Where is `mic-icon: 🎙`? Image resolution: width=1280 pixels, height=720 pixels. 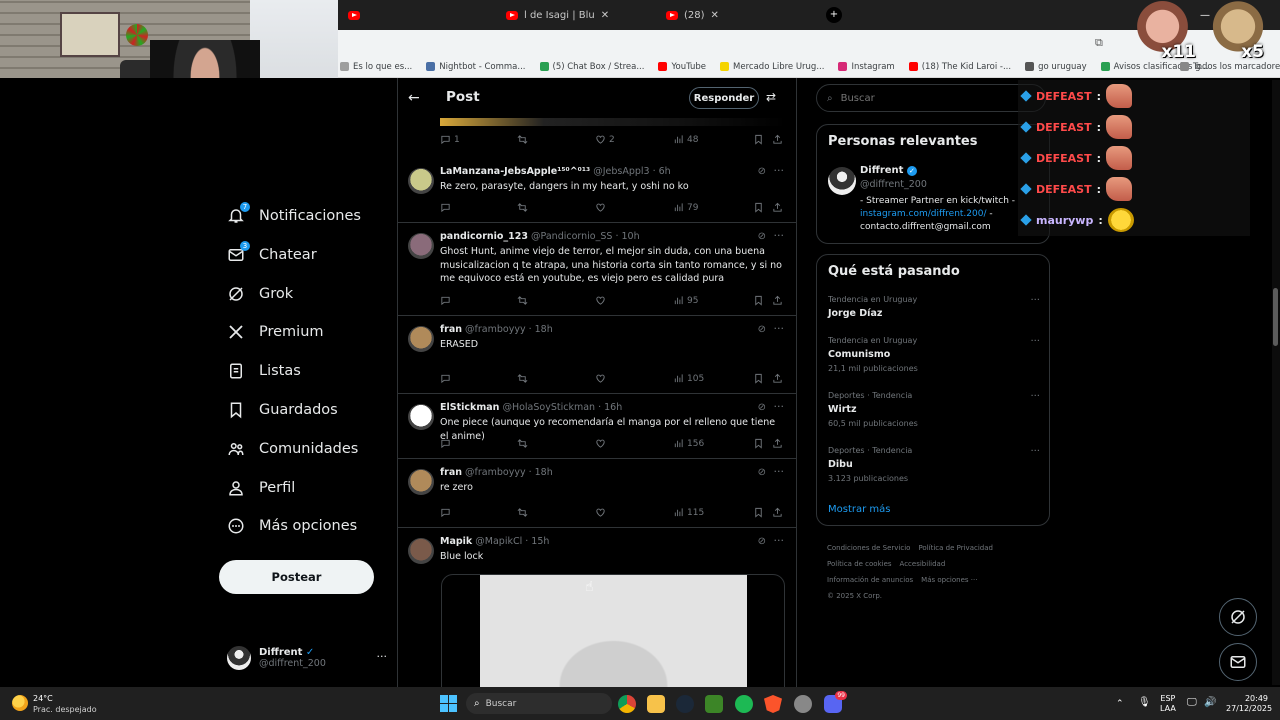 mic-icon: 🎙 is located at coordinates (1144, 703).